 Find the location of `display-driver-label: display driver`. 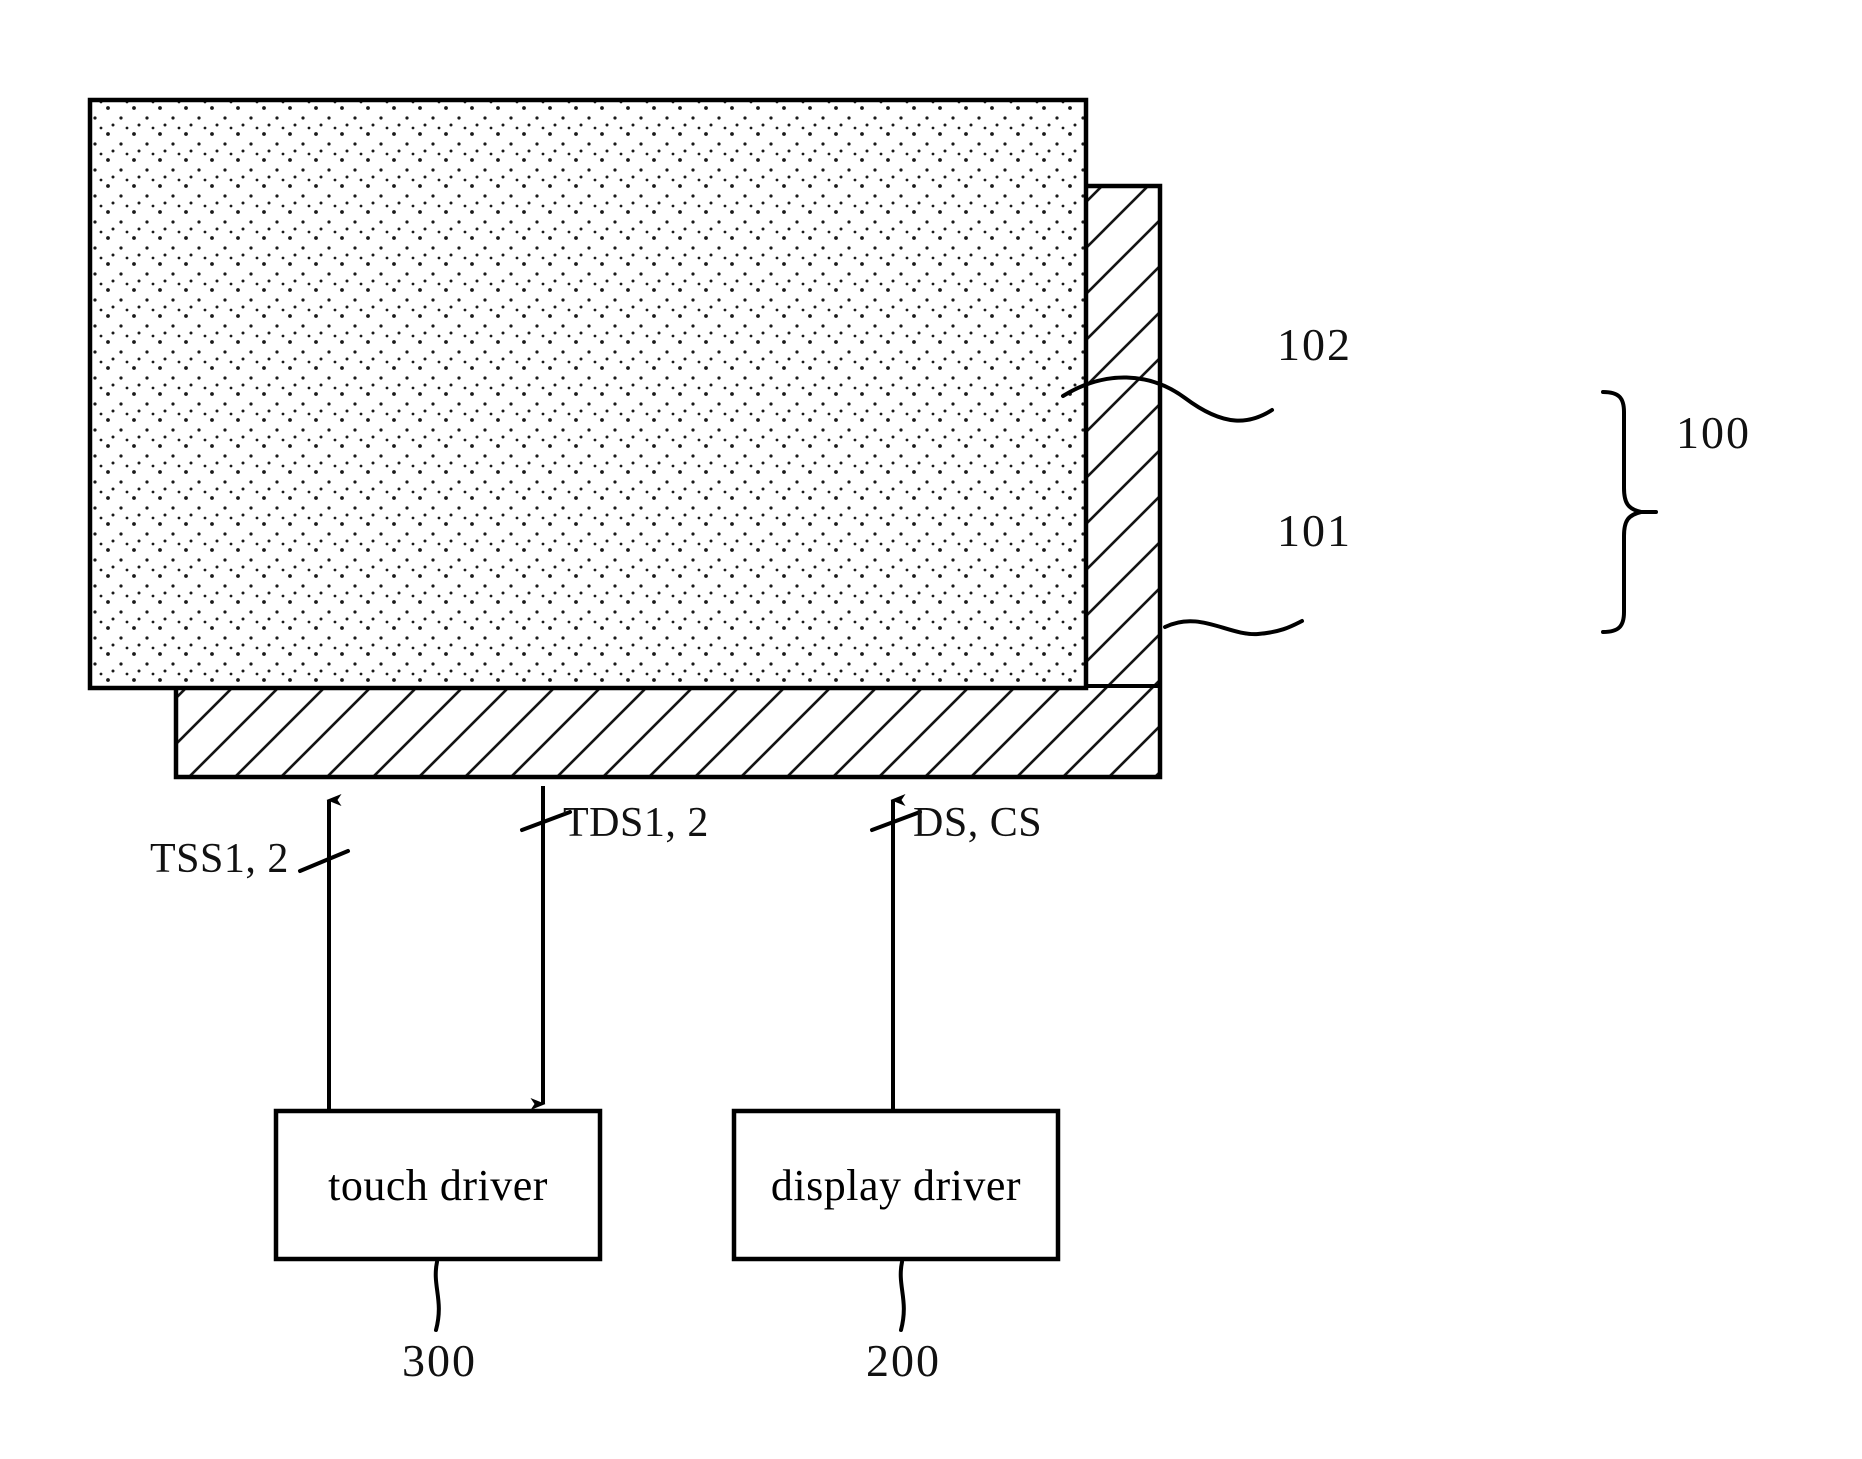

display-driver-label: display driver is located at coordinates (896, 1185).